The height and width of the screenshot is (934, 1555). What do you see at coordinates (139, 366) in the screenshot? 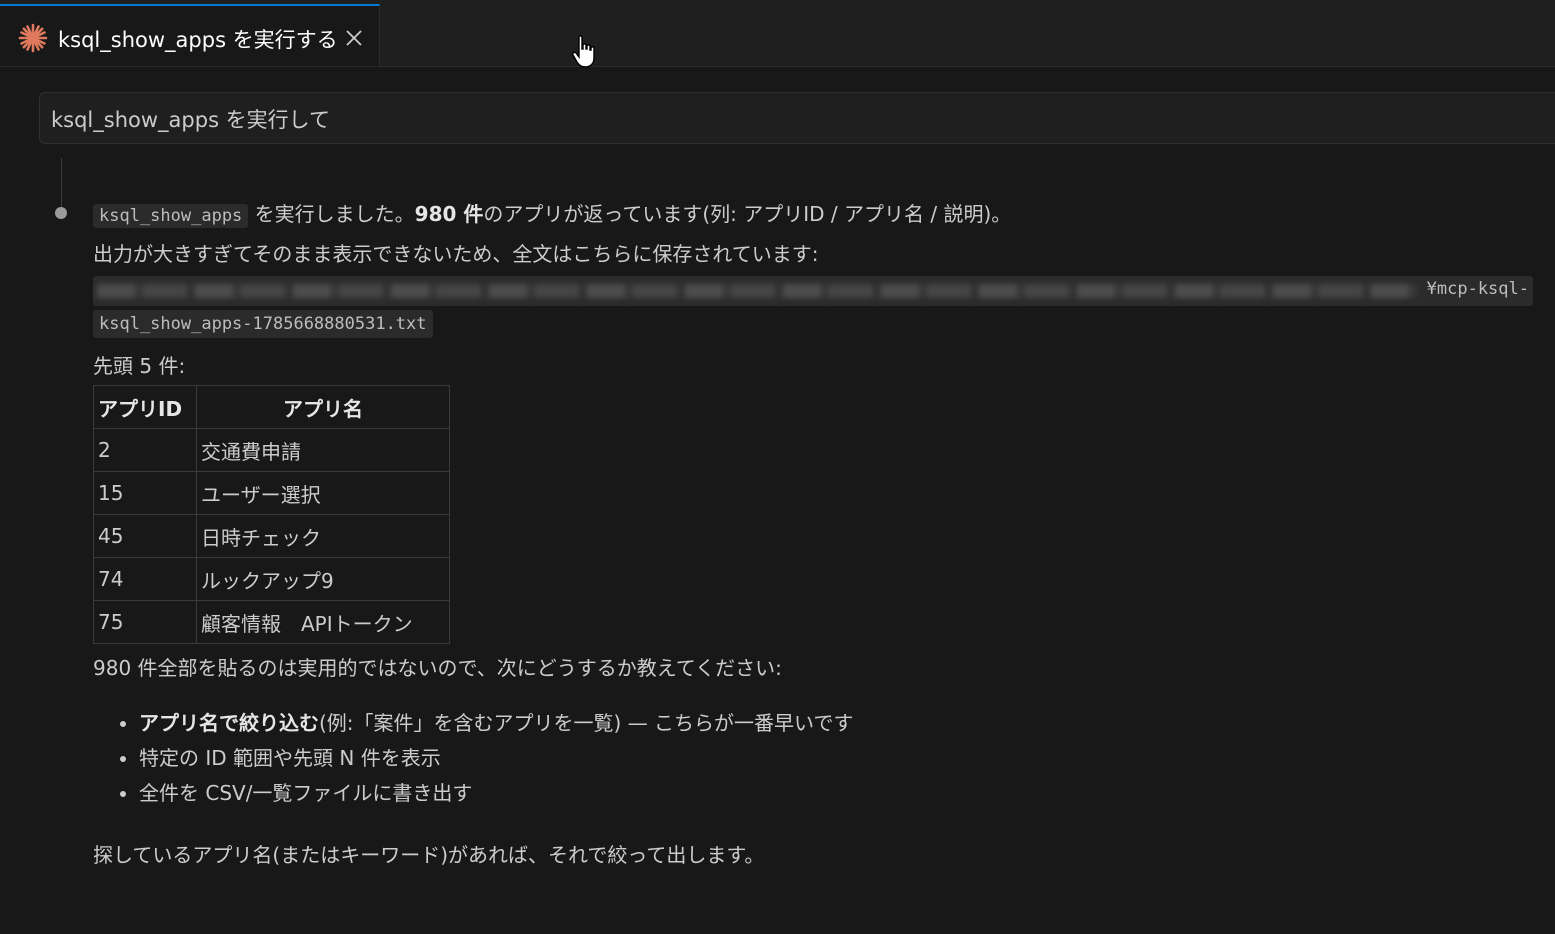
I see `preview-label: 先頭 5 件:` at bounding box center [139, 366].